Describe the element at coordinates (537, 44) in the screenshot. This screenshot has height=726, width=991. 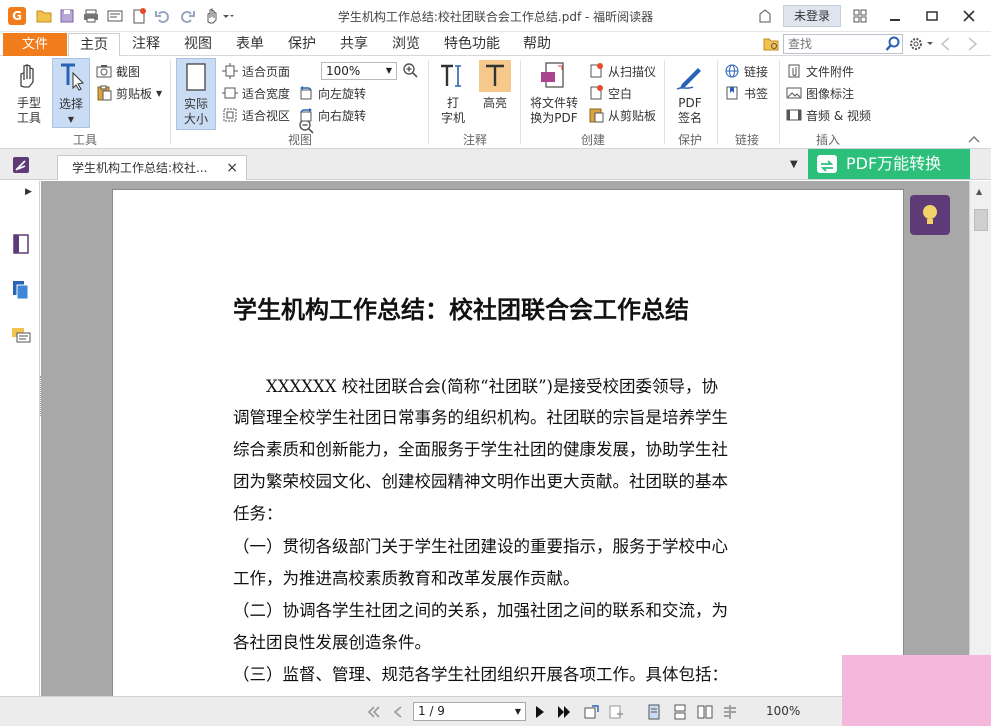
I see `tab-help: 帮助` at that location.